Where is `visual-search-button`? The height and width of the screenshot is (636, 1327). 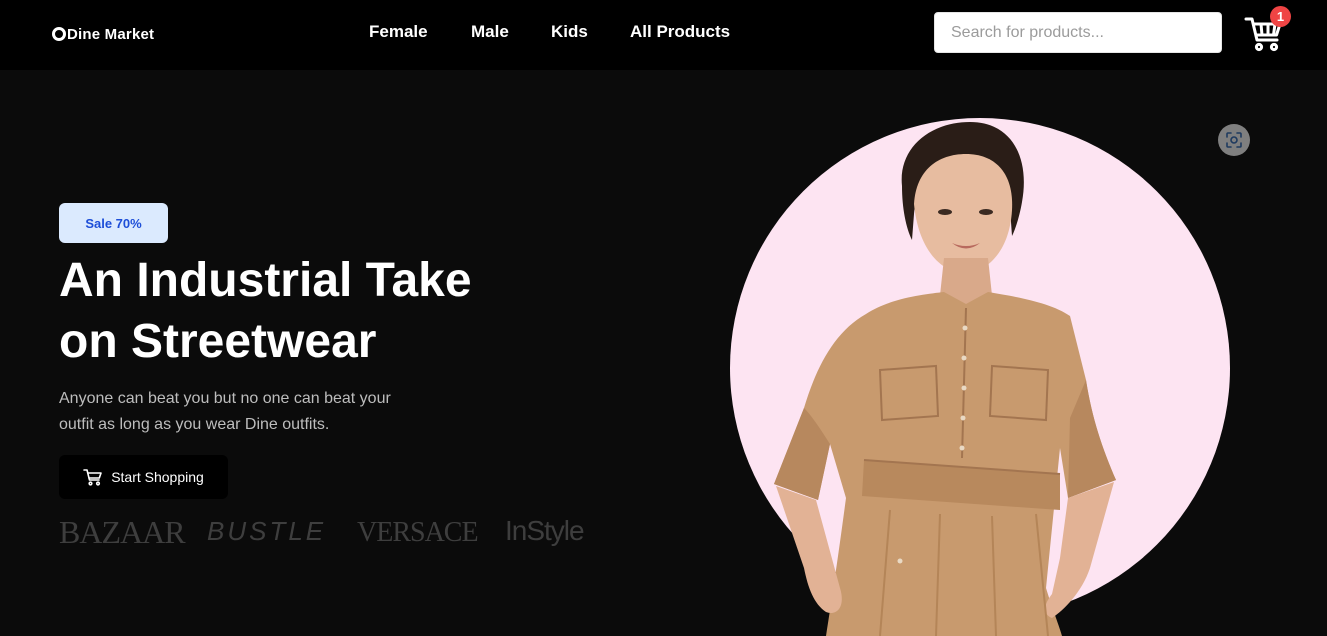 visual-search-button is located at coordinates (1234, 140).